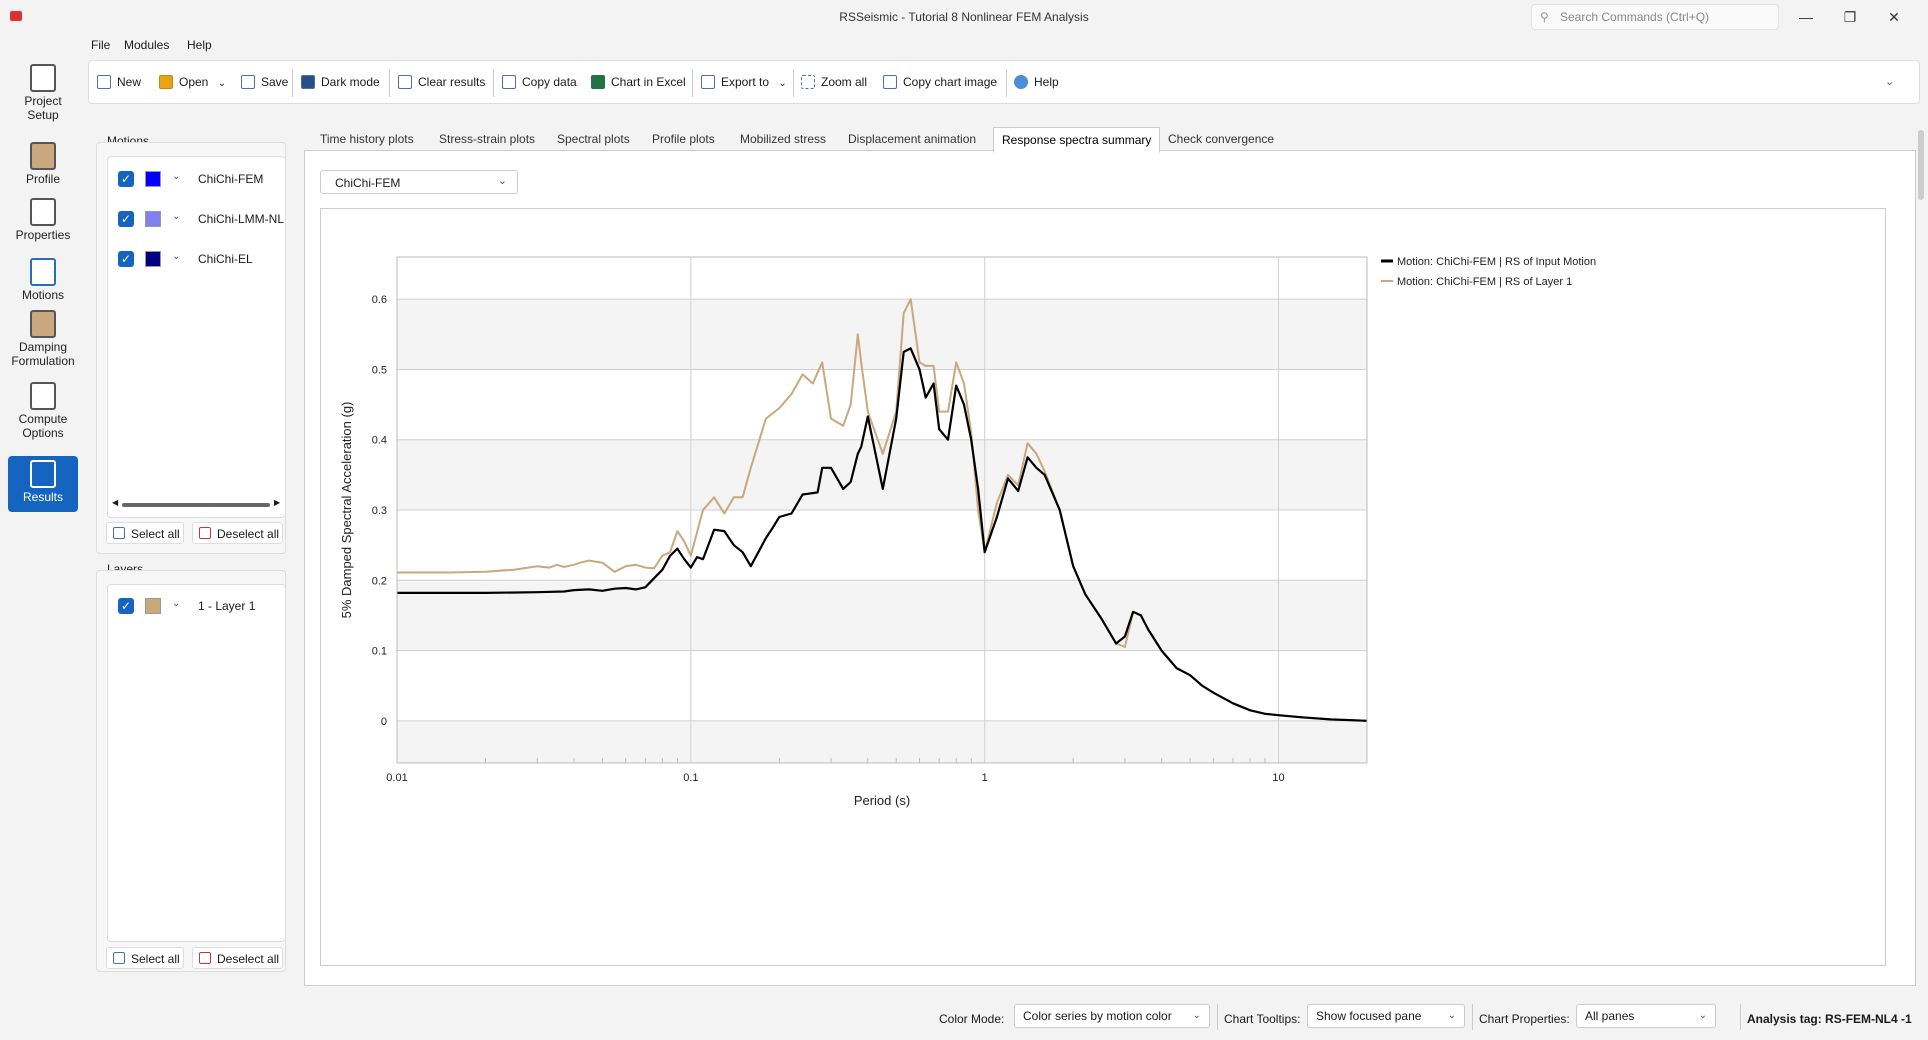  Describe the element at coordinates (43, 235) in the screenshot. I see `rail-label: Properties` at that location.